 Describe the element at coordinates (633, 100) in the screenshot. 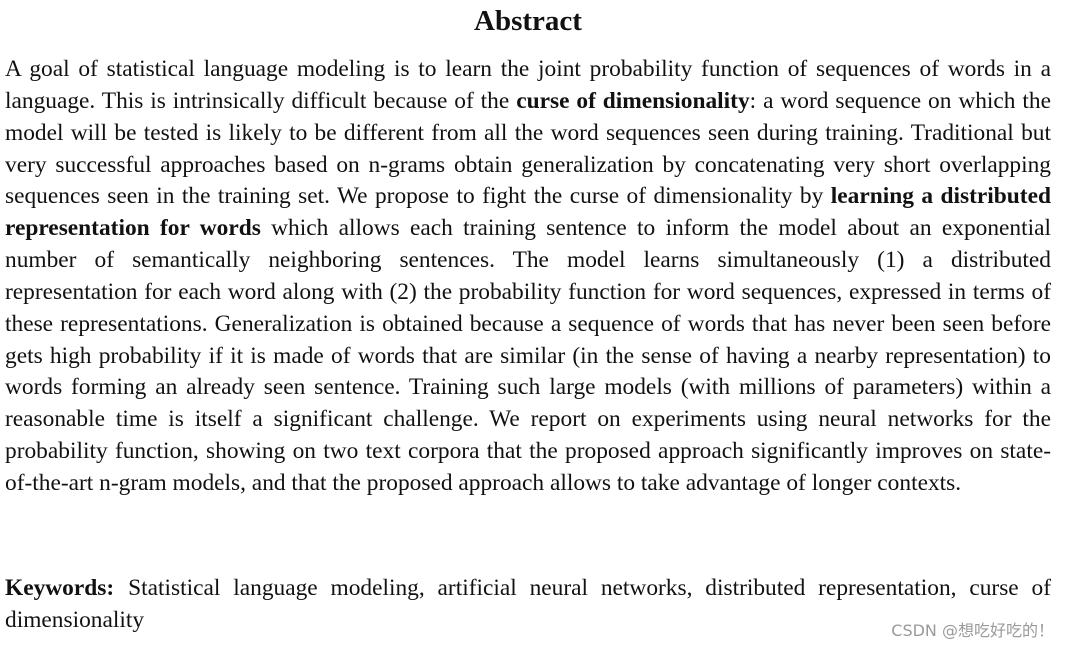

I see `abstract-emphasis: curse of dimensionality` at that location.